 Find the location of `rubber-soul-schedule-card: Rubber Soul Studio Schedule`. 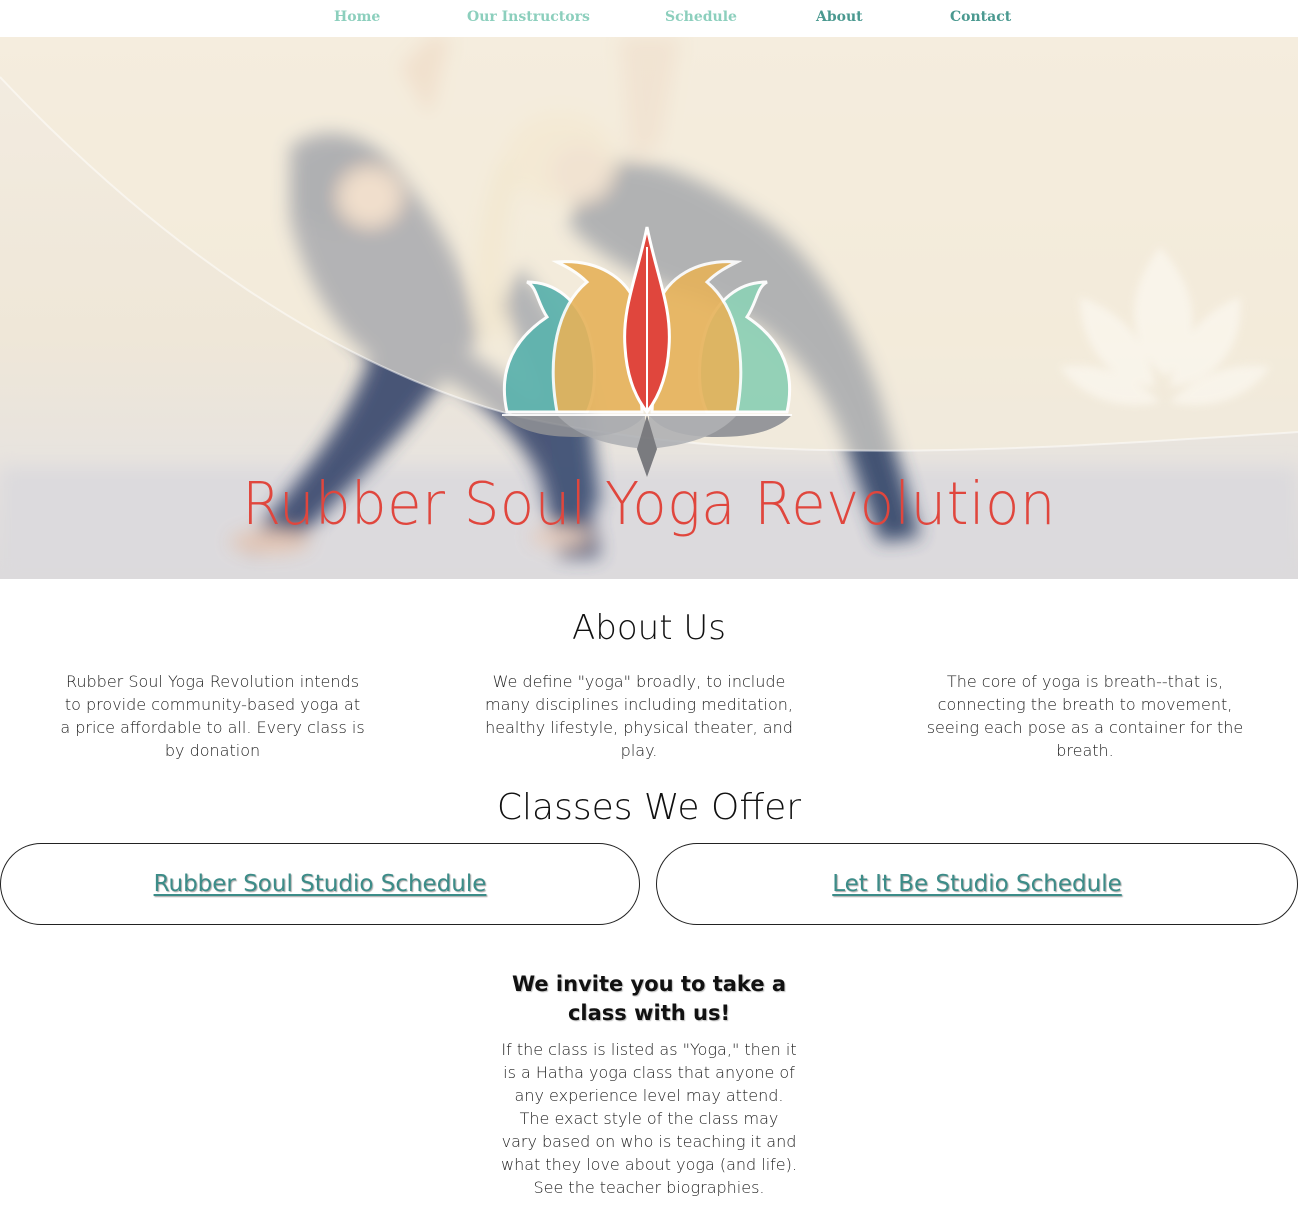

rubber-soul-schedule-card: Rubber Soul Studio Schedule is located at coordinates (320, 884).